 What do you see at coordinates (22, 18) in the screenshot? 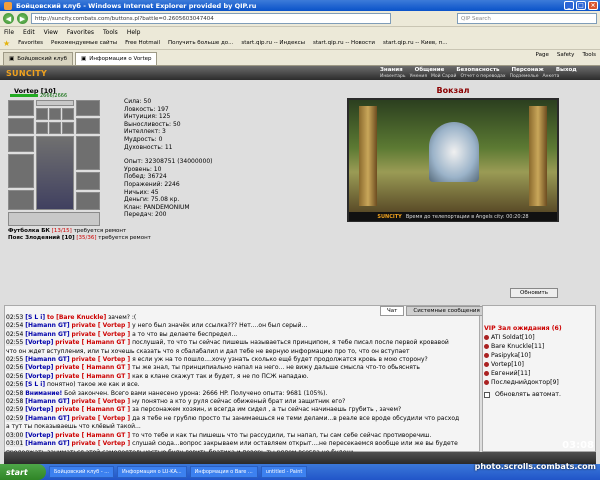
I see `forward-arrow-icon: ▶` at bounding box center [22, 18].